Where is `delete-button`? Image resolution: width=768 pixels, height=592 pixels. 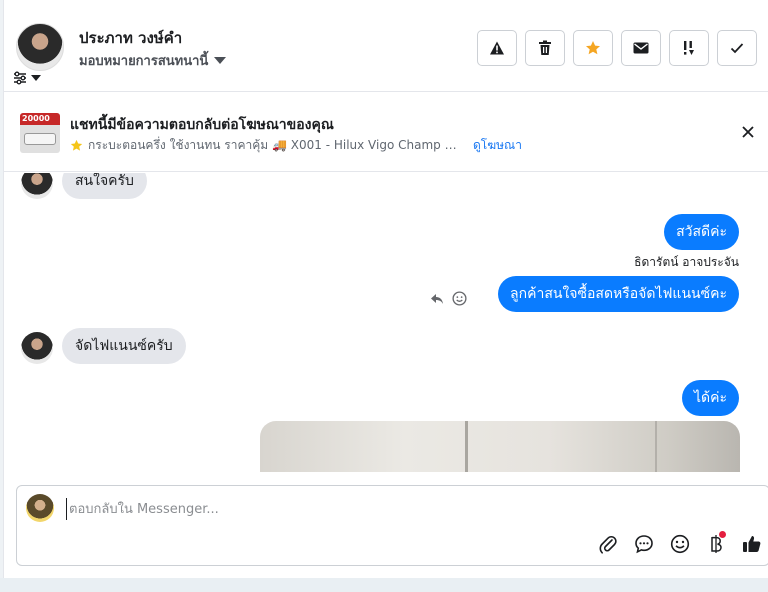 delete-button is located at coordinates (545, 48).